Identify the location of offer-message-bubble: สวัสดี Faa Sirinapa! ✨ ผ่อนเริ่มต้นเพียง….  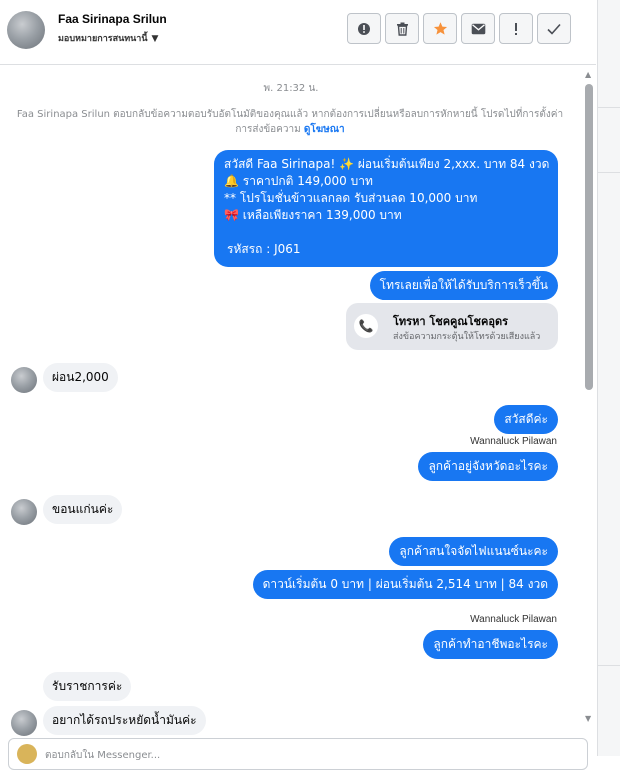
(386, 208).